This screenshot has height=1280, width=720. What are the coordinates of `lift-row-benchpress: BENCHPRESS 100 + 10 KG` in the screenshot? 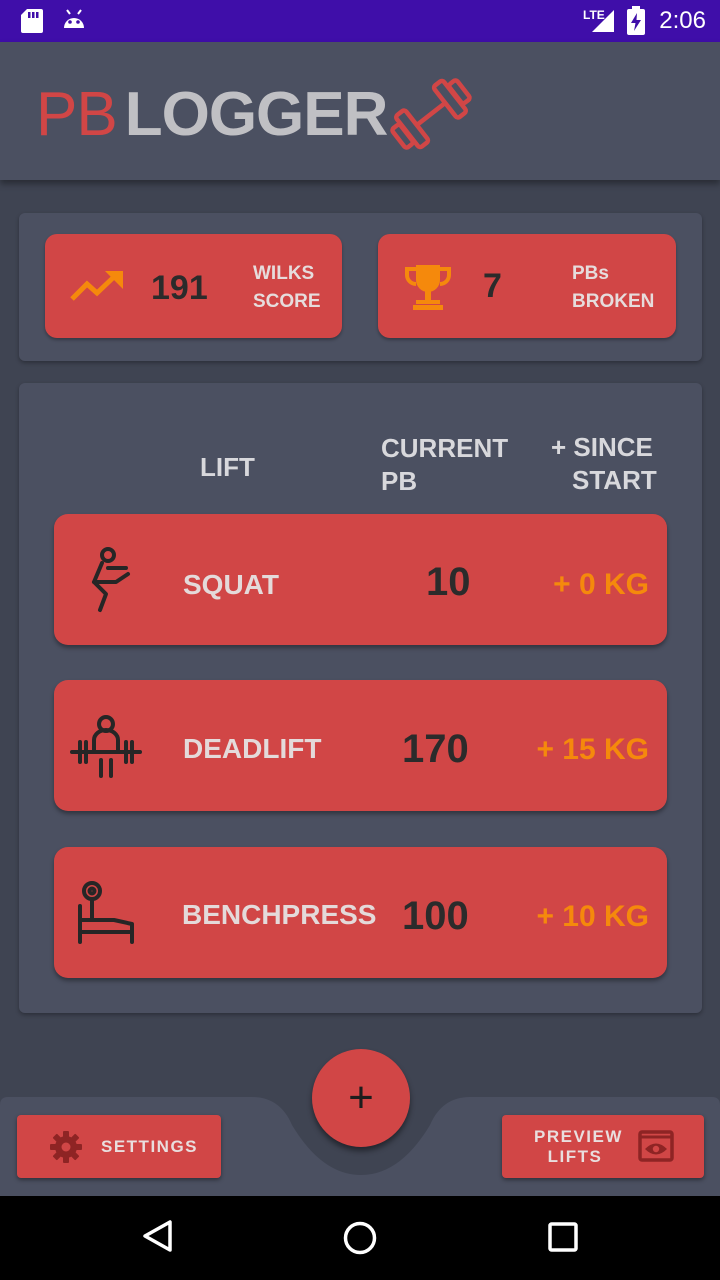 It's located at (360, 912).